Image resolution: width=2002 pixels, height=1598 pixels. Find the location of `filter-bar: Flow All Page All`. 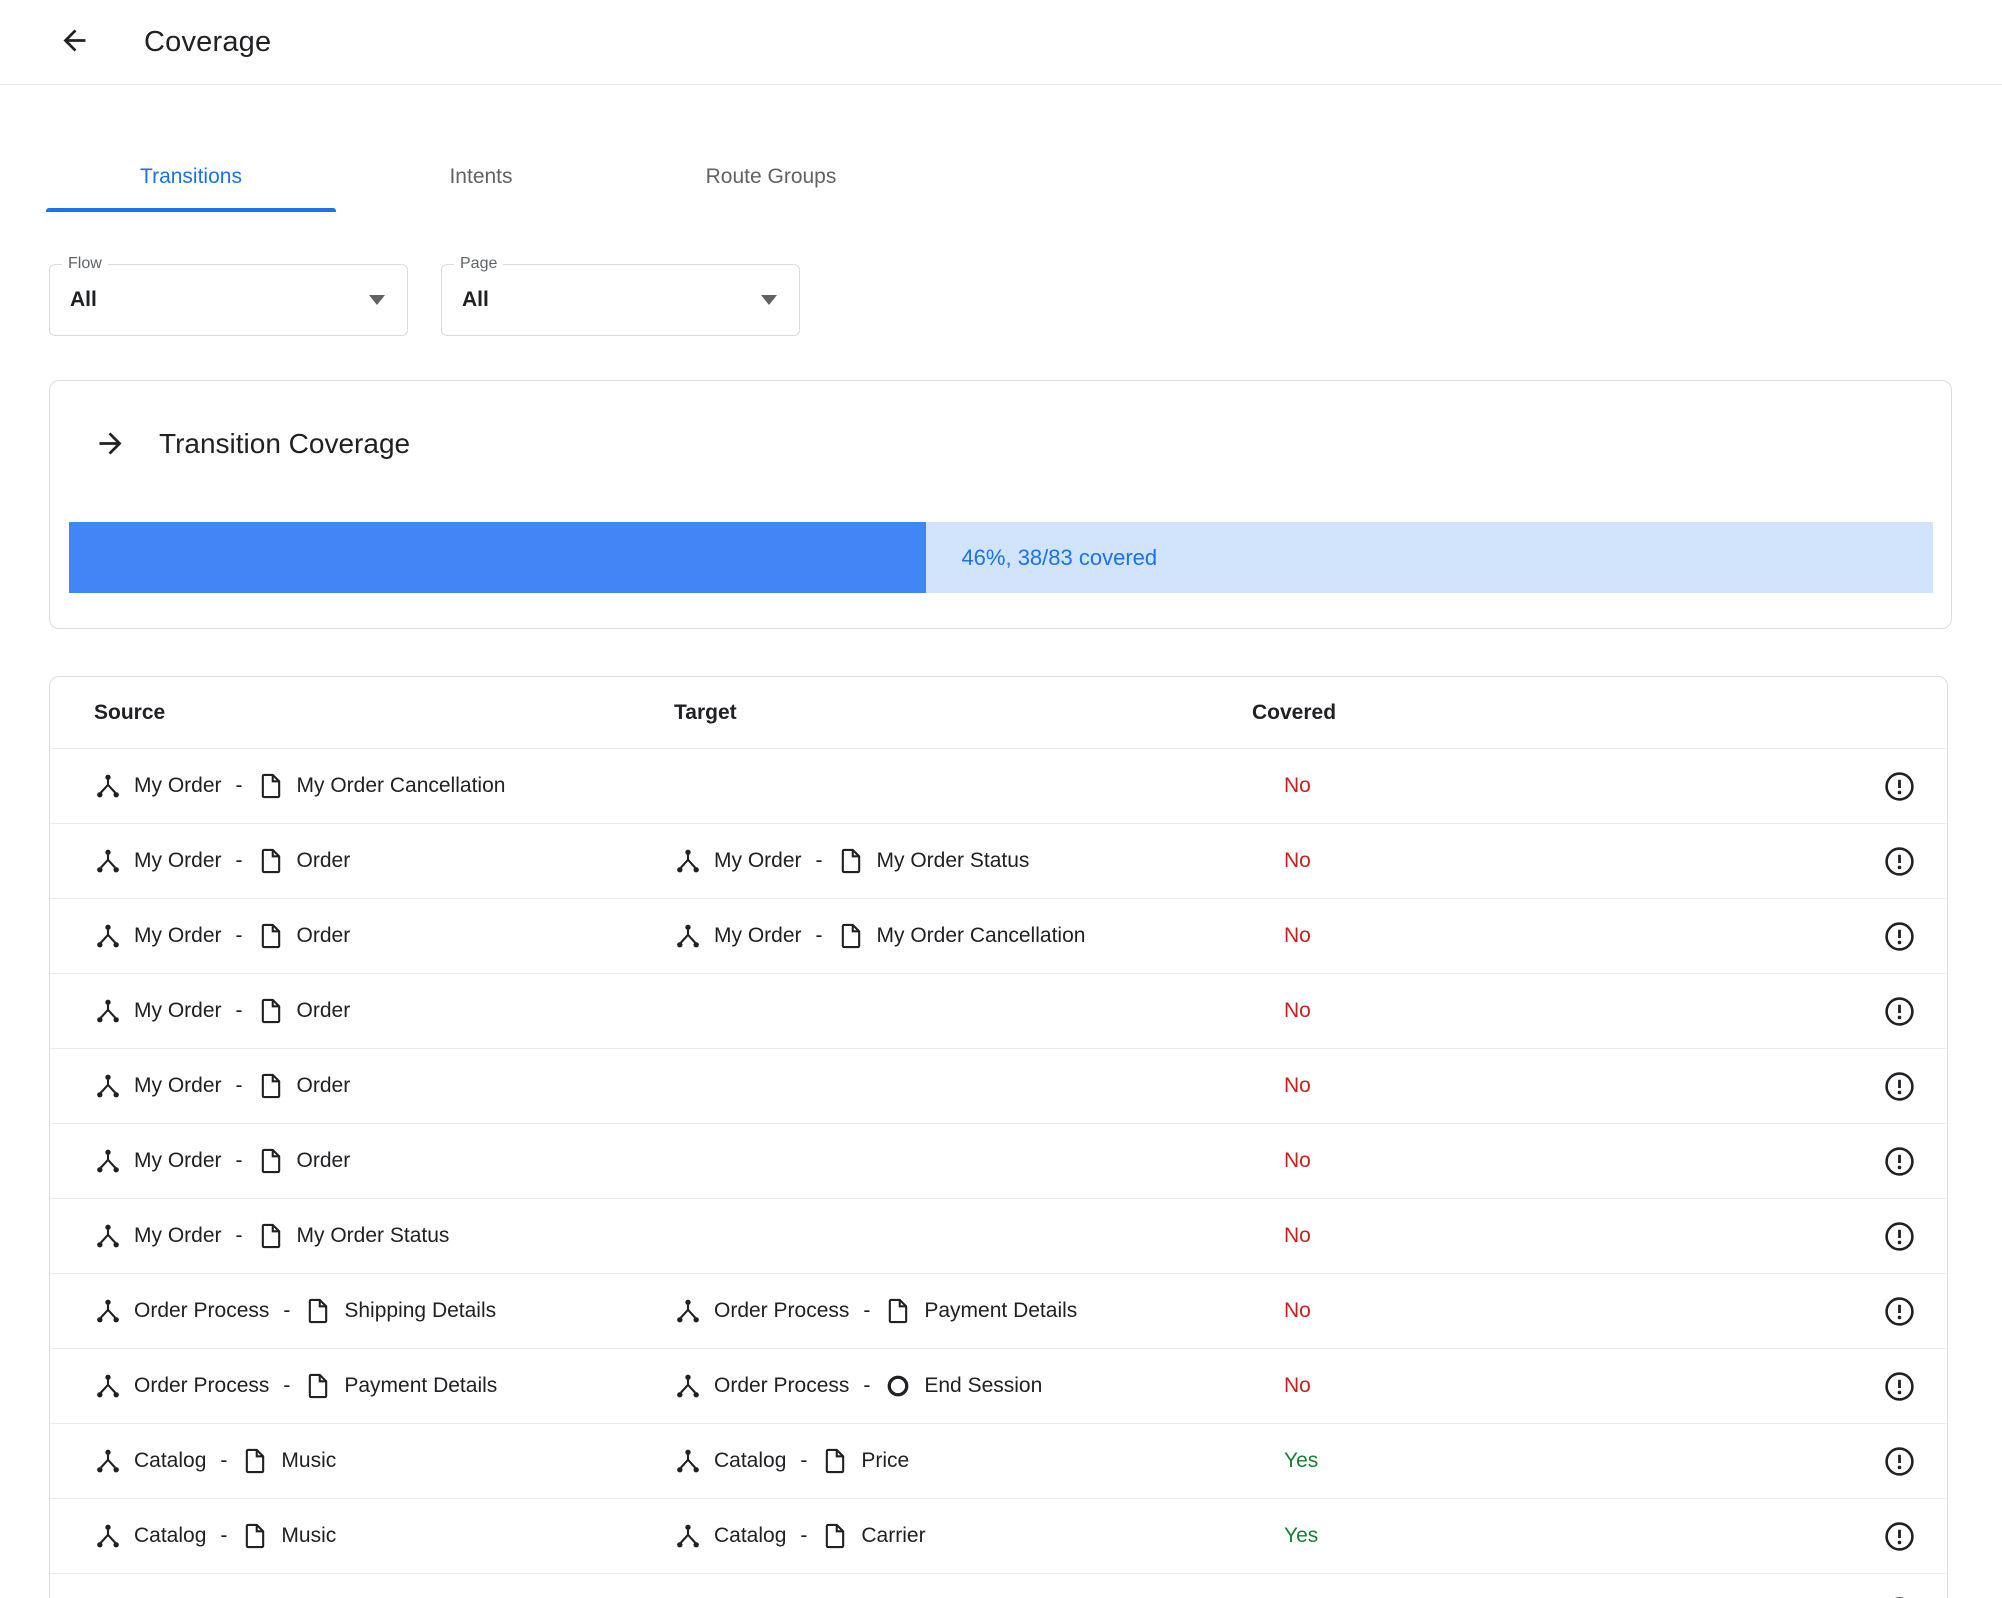

filter-bar: Flow All Page All is located at coordinates (1025, 295).